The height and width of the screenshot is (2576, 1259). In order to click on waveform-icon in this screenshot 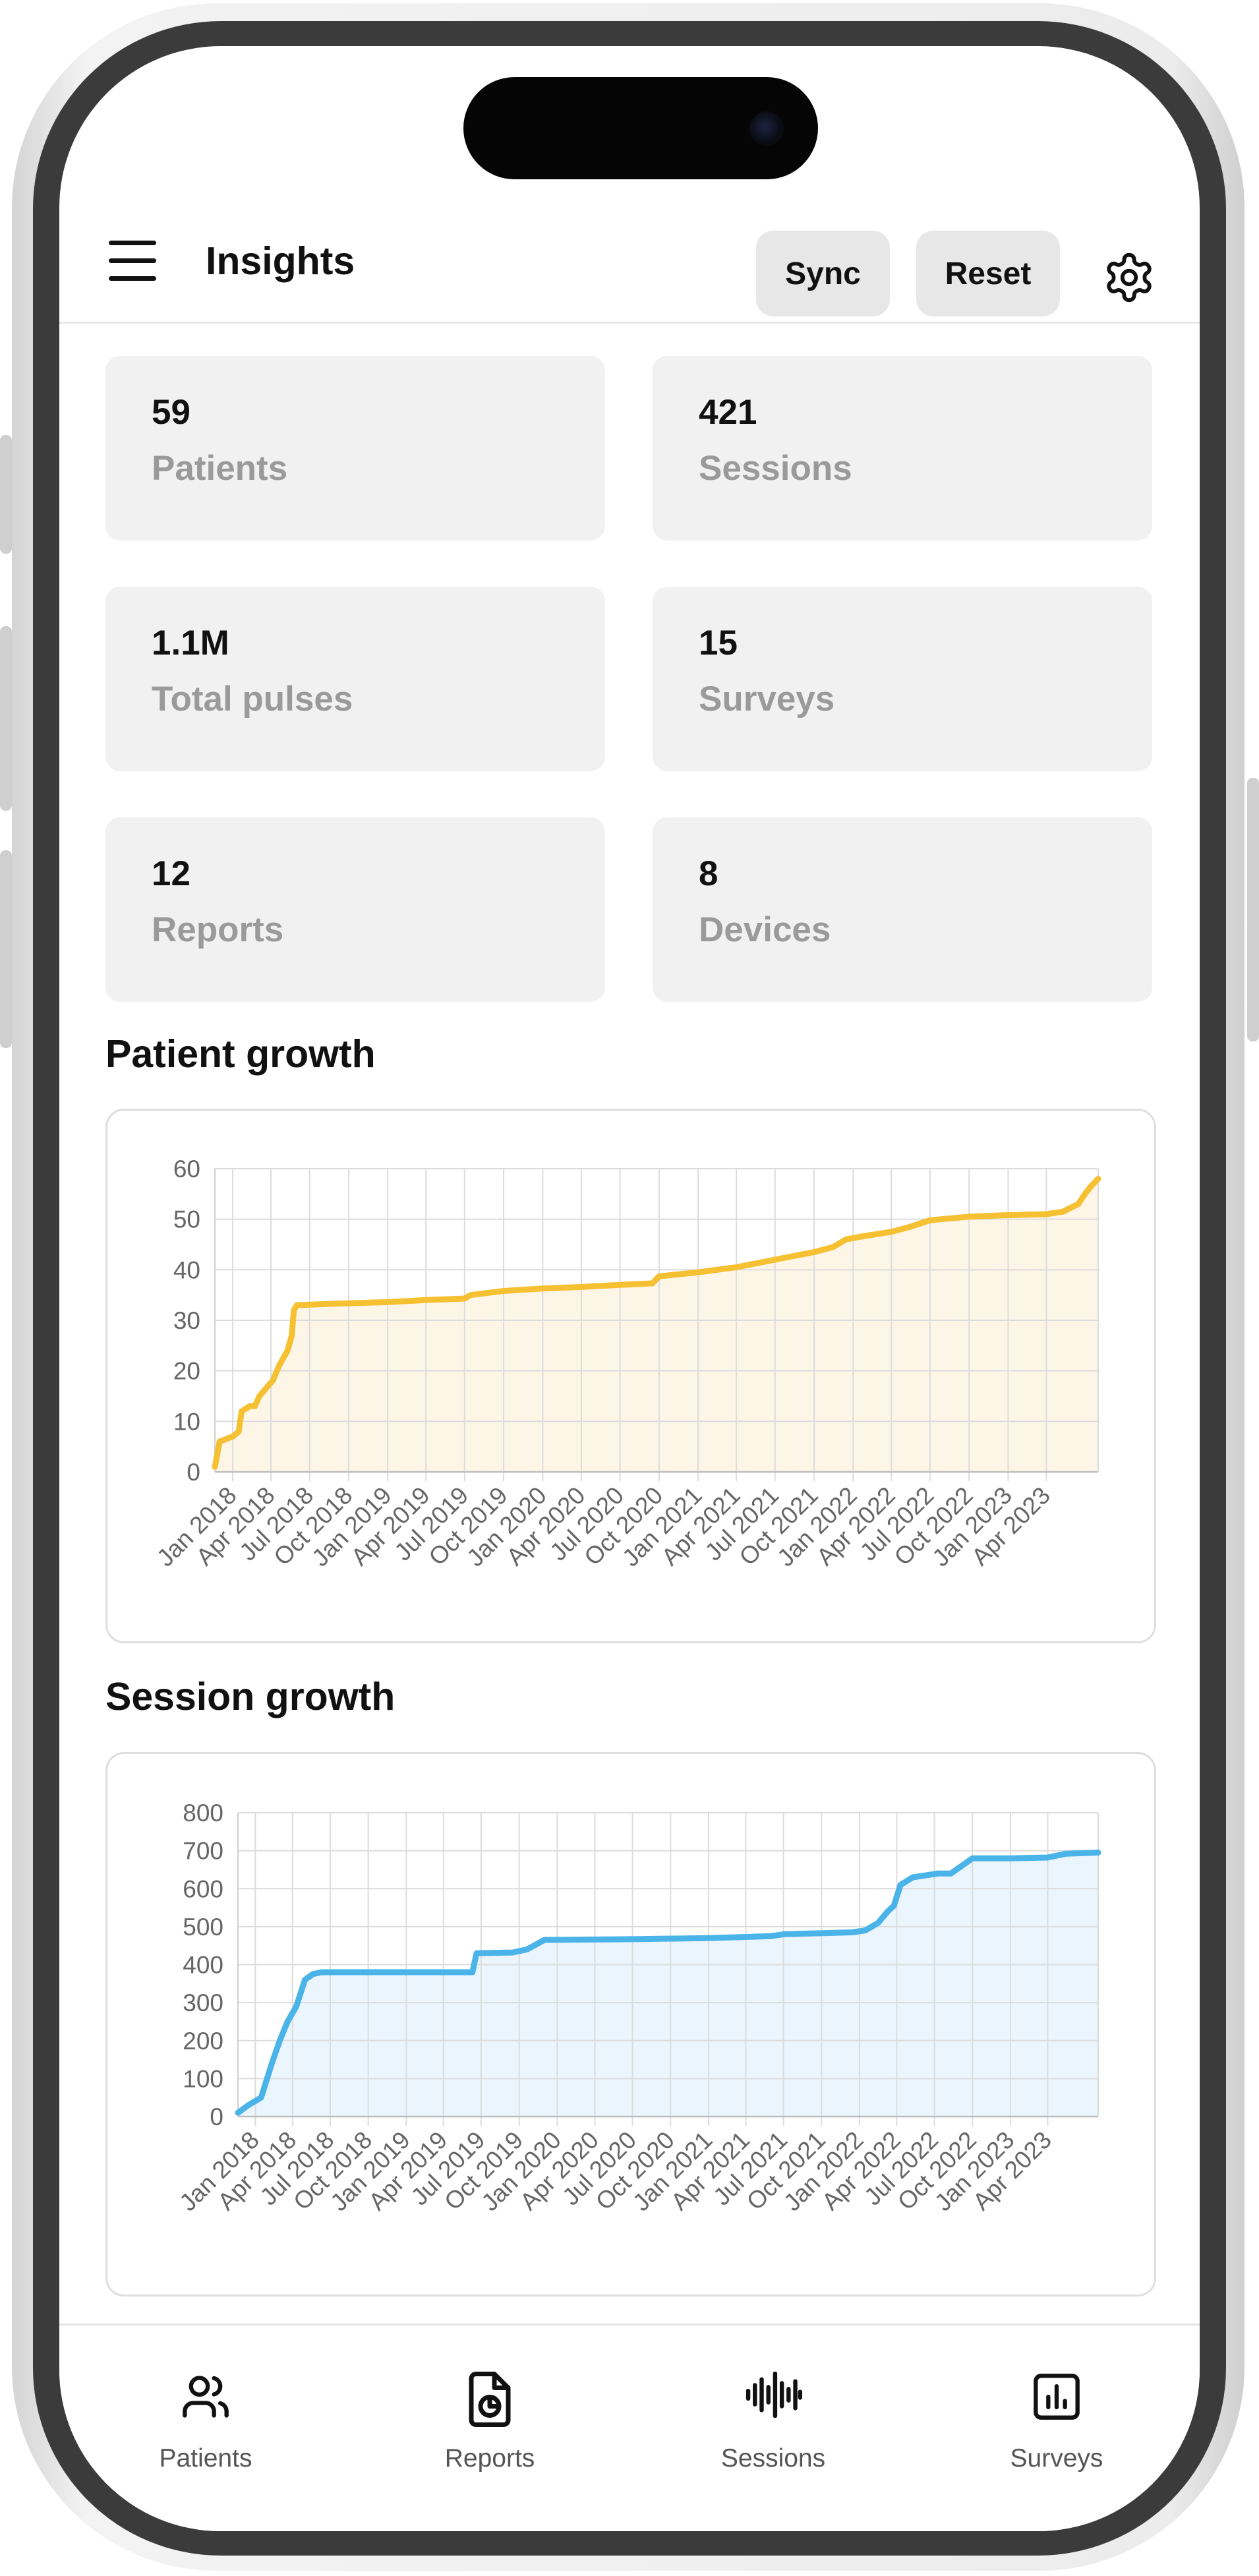, I will do `click(774, 2395)`.